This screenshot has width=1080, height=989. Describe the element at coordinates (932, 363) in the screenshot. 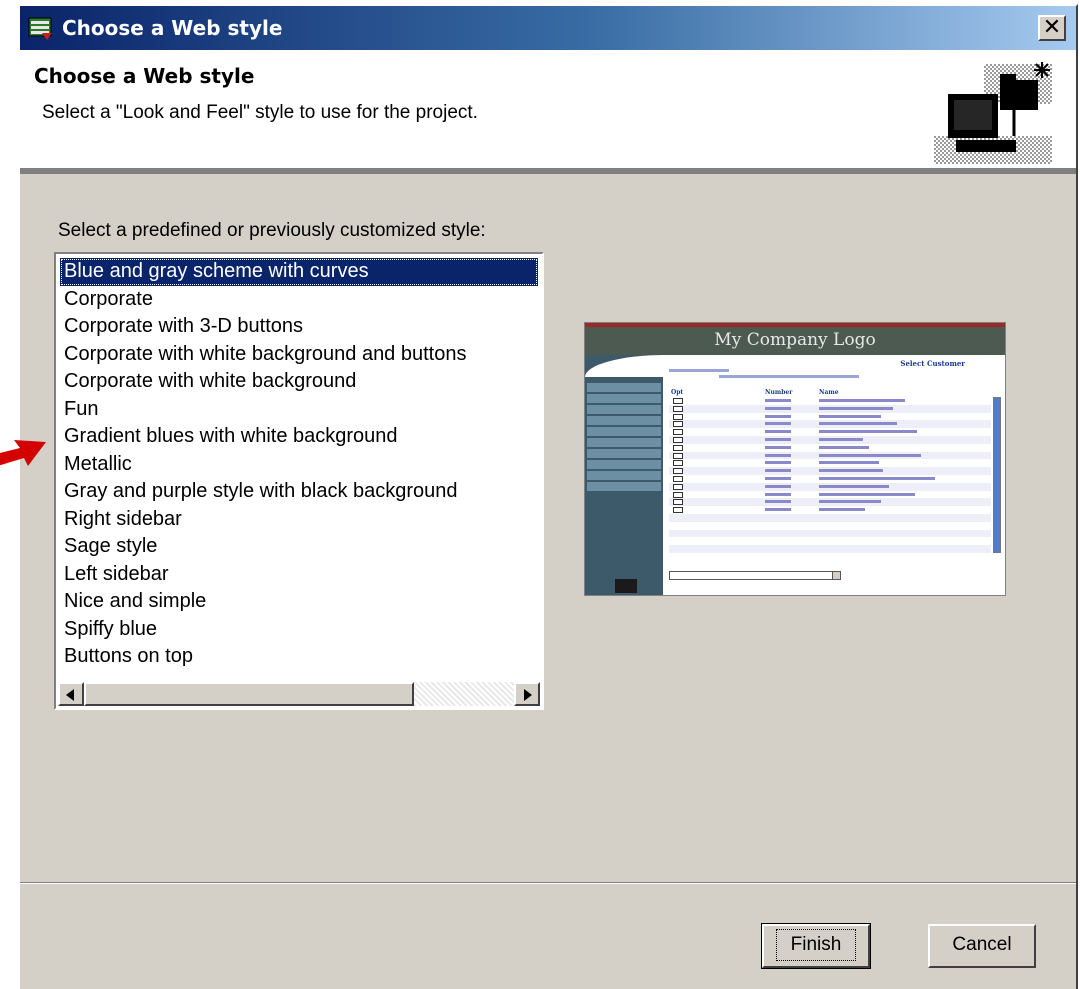

I see `preview-heading: Select Customer` at that location.